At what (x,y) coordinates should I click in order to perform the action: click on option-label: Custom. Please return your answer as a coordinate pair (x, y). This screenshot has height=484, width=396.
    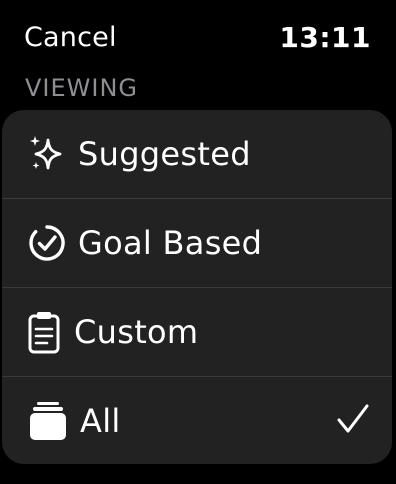
    Looking at the image, I should click on (136, 332).